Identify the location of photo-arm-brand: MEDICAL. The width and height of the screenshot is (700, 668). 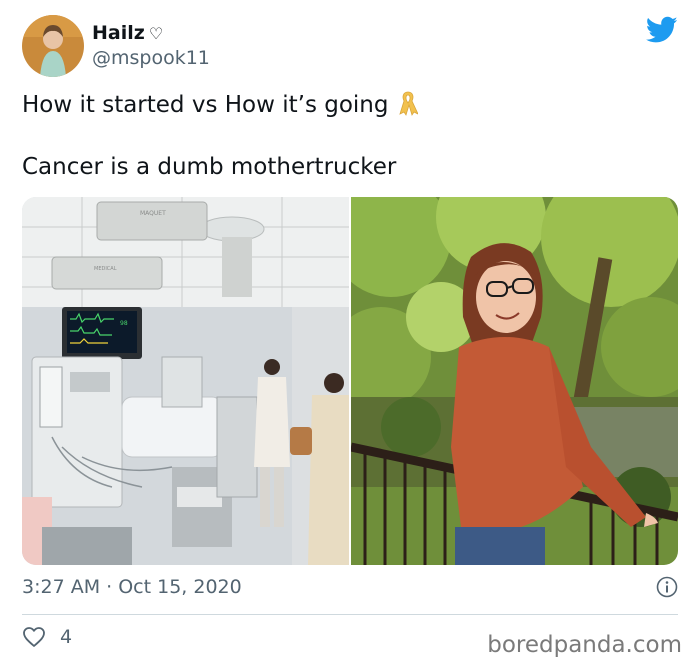
(105, 269).